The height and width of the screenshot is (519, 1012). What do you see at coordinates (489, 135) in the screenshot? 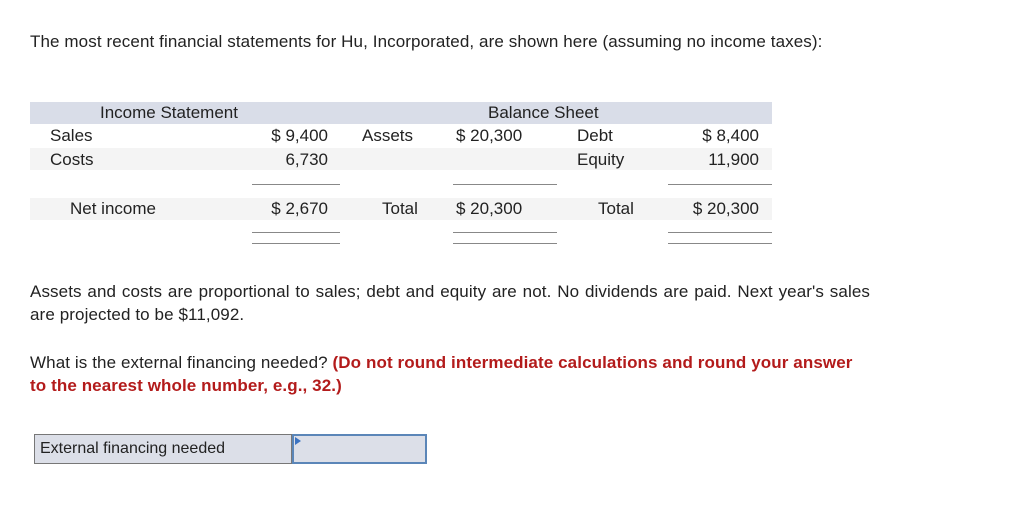
I see `assets-value: $ 20,300` at bounding box center [489, 135].